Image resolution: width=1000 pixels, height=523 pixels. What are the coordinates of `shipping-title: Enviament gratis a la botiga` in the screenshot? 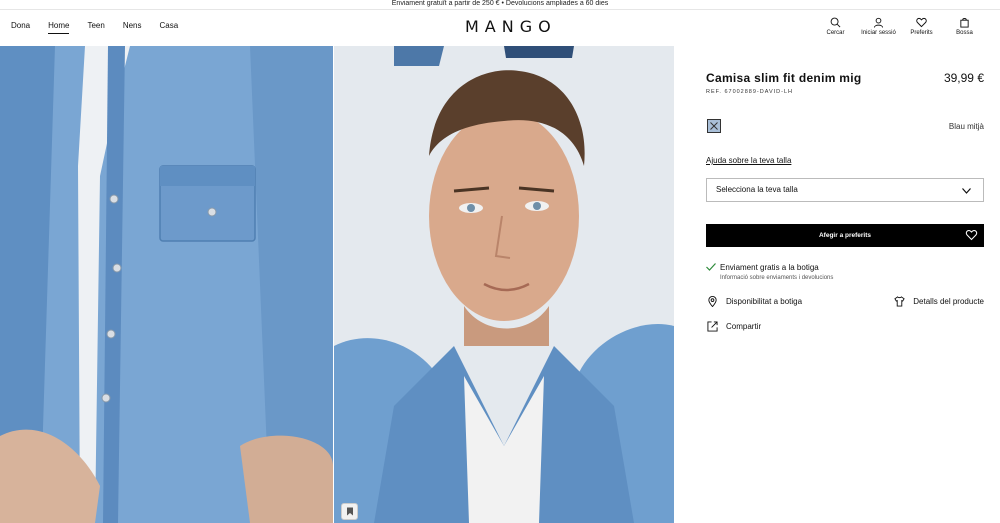 It's located at (769, 267).